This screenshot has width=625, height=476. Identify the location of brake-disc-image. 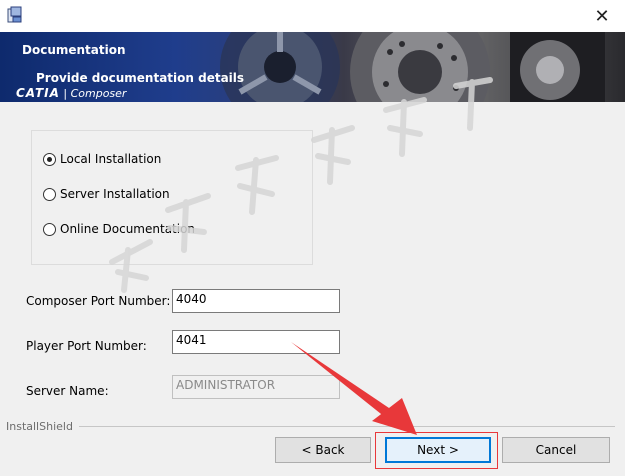
(412, 67).